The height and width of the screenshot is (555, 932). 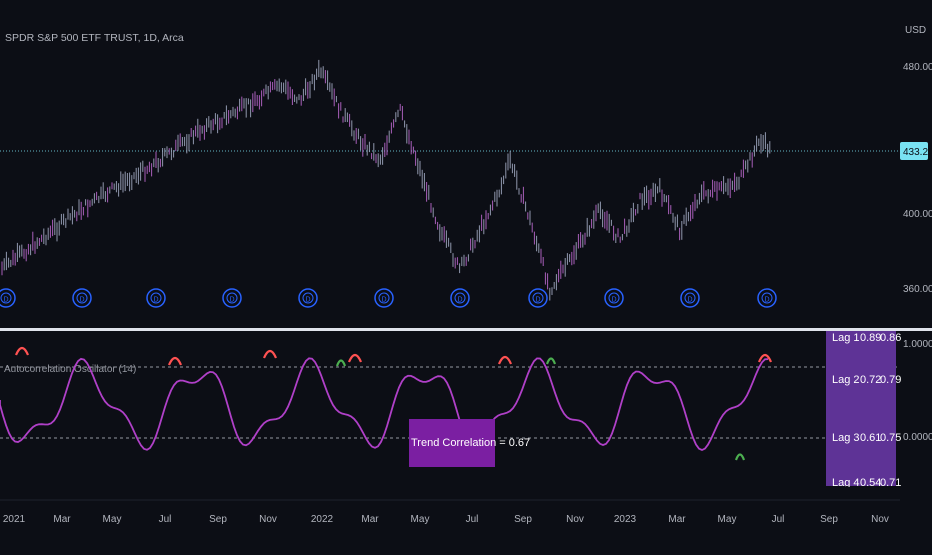 I want to click on current-price-tag-label: 433.21, so click(x=917, y=152).